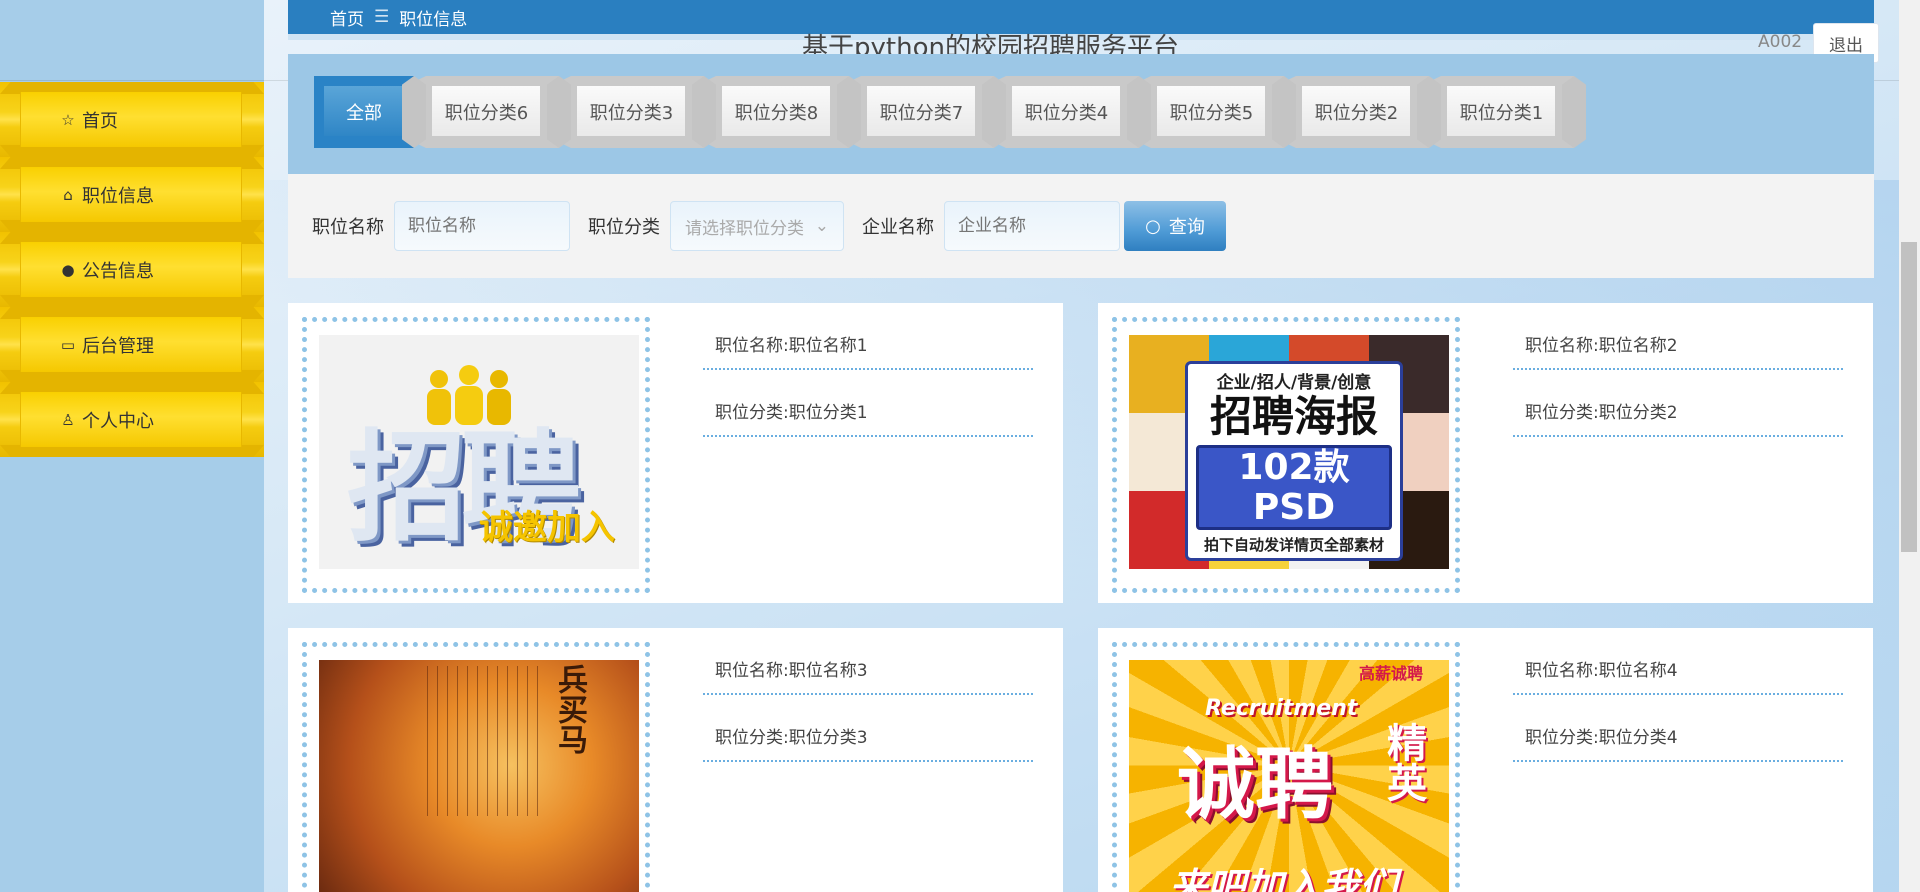 This screenshot has height=892, width=1920. I want to click on chevron-down-icon: ⌄, so click(821, 226).